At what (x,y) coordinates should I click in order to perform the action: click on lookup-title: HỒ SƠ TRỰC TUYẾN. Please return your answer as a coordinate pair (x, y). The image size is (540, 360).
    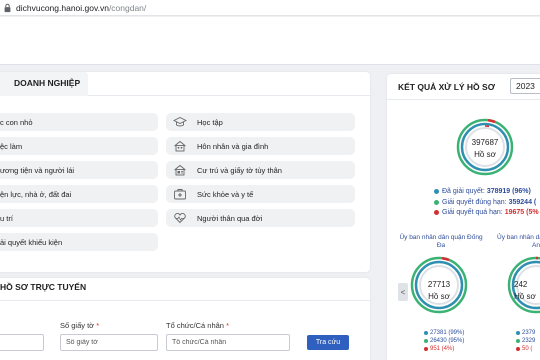
    Looking at the image, I should click on (43, 287).